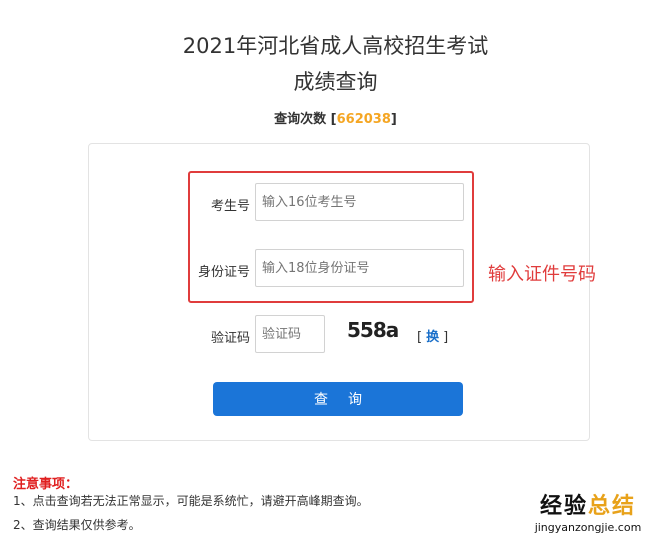 This screenshot has height=541, width=671. Describe the element at coordinates (331, 237) in the screenshot. I see `highlight-box` at that location.